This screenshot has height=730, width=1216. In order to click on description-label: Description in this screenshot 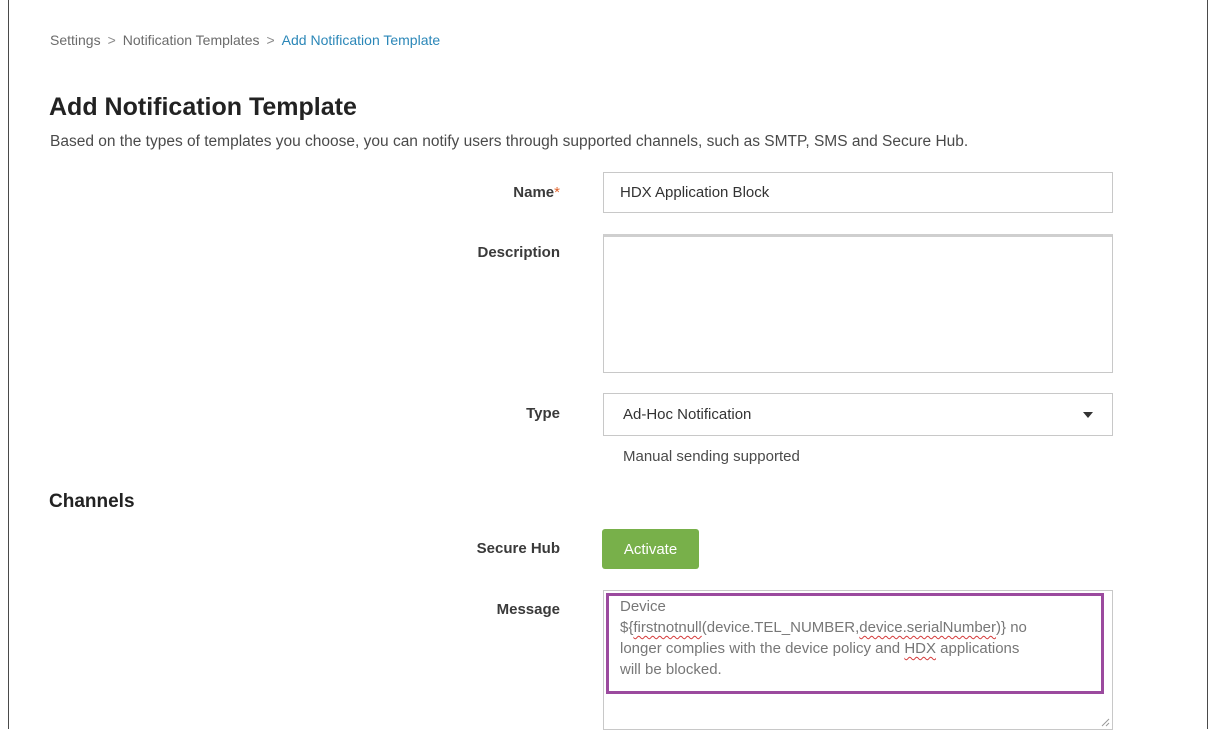, I will do `click(518, 252)`.